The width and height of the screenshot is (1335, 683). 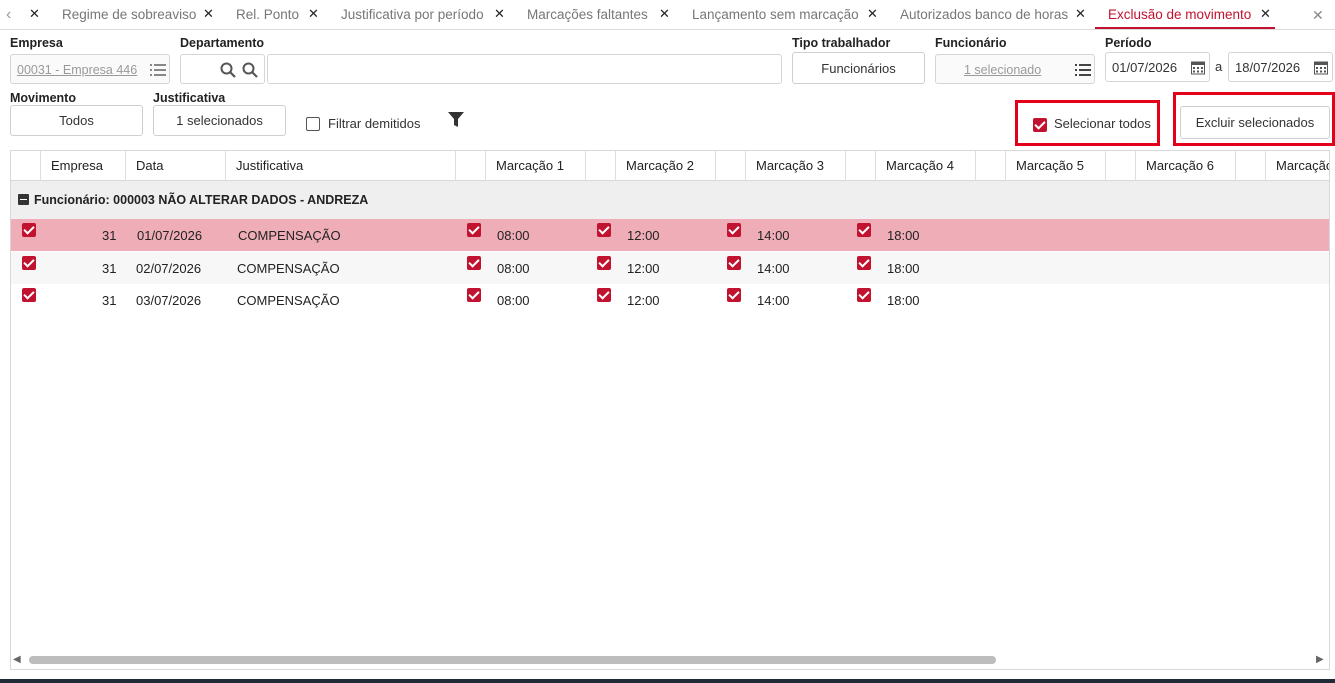 I want to click on tab-justificativa-periodo: Justificativa por período, so click(x=412, y=14).